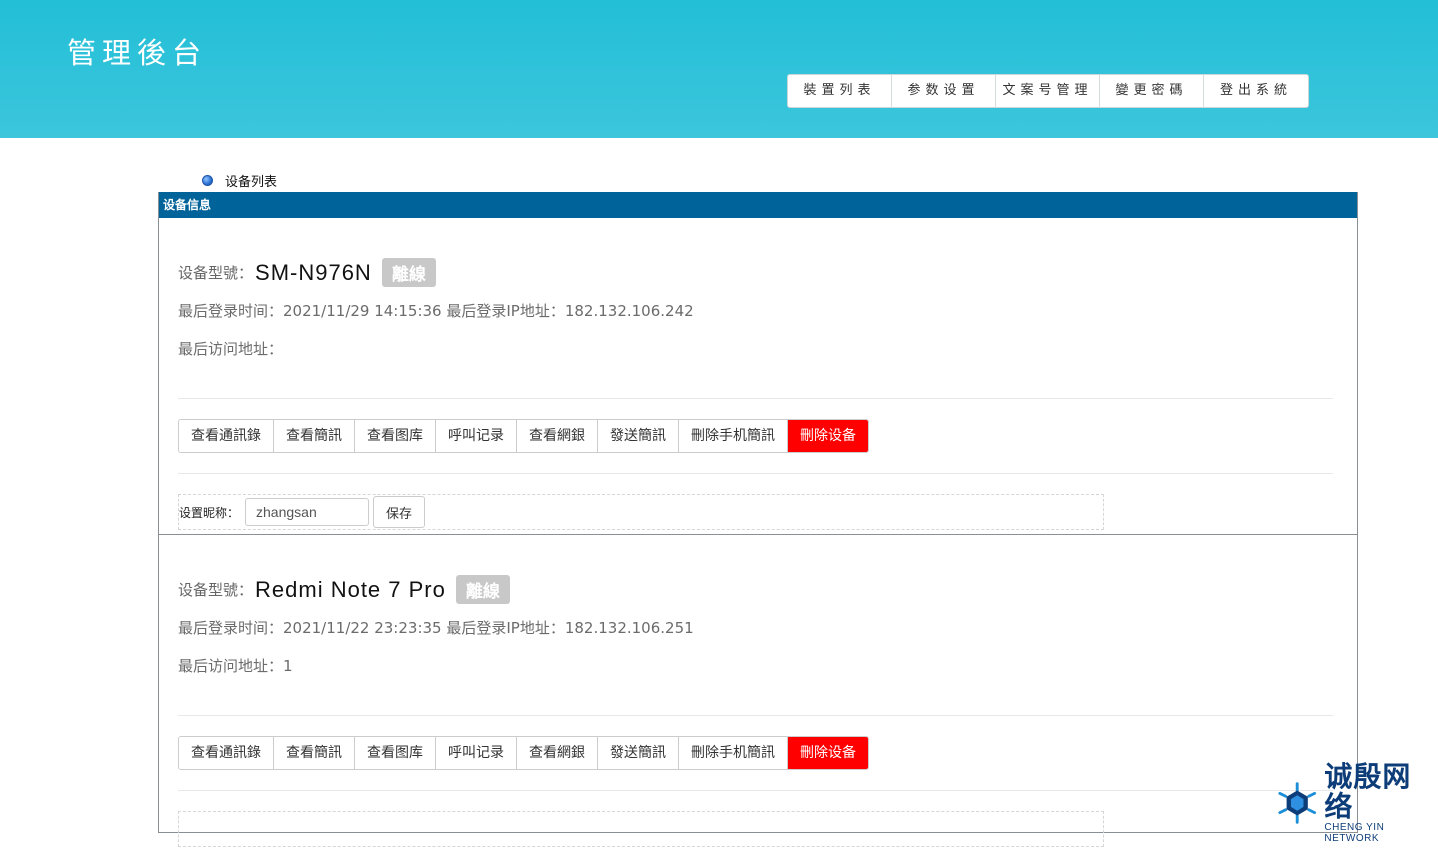 This screenshot has width=1438, height=851. I want to click on nickname-label: 设置昵称：, so click(209, 512).